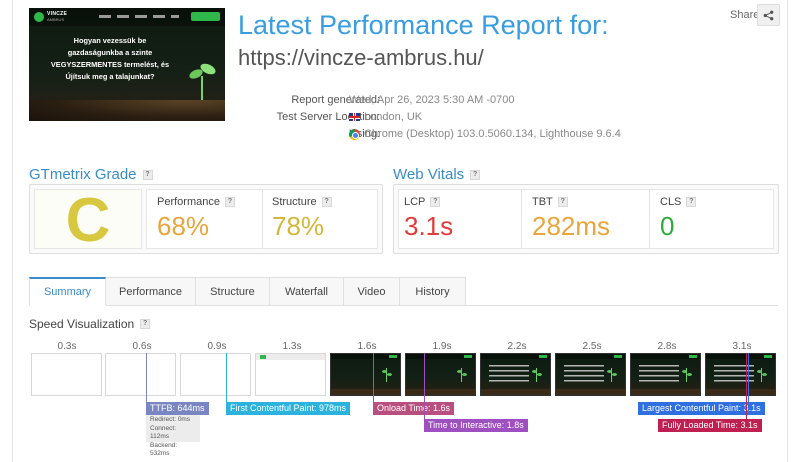 The height and width of the screenshot is (462, 800). Describe the element at coordinates (288, 408) in the screenshot. I see `fcp-marker-label: First Contentful Paint: 978ms` at that location.